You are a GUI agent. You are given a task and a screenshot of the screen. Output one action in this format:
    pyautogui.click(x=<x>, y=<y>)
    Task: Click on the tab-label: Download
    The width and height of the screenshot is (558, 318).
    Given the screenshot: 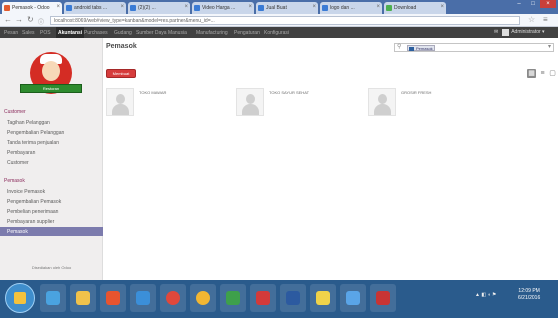 What is the action you would take?
    pyautogui.click(x=405, y=8)
    